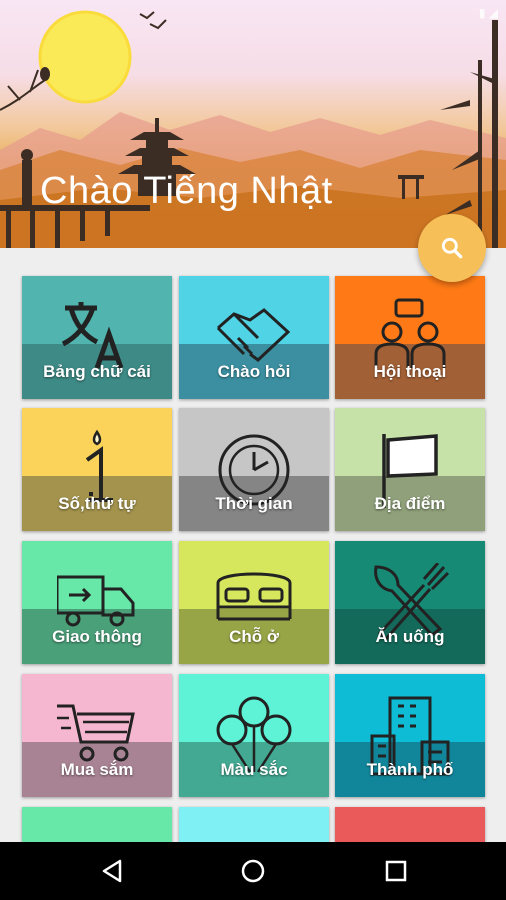 Image resolution: width=506 pixels, height=900 pixels. I want to click on recents-icon, so click(396, 871).